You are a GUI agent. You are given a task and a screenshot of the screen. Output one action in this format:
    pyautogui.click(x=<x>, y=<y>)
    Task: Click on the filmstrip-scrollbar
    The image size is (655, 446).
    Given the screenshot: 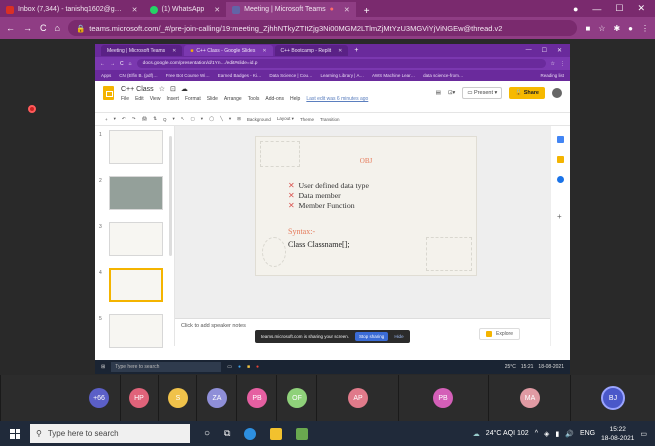 What is the action you would take?
    pyautogui.click(x=170, y=196)
    